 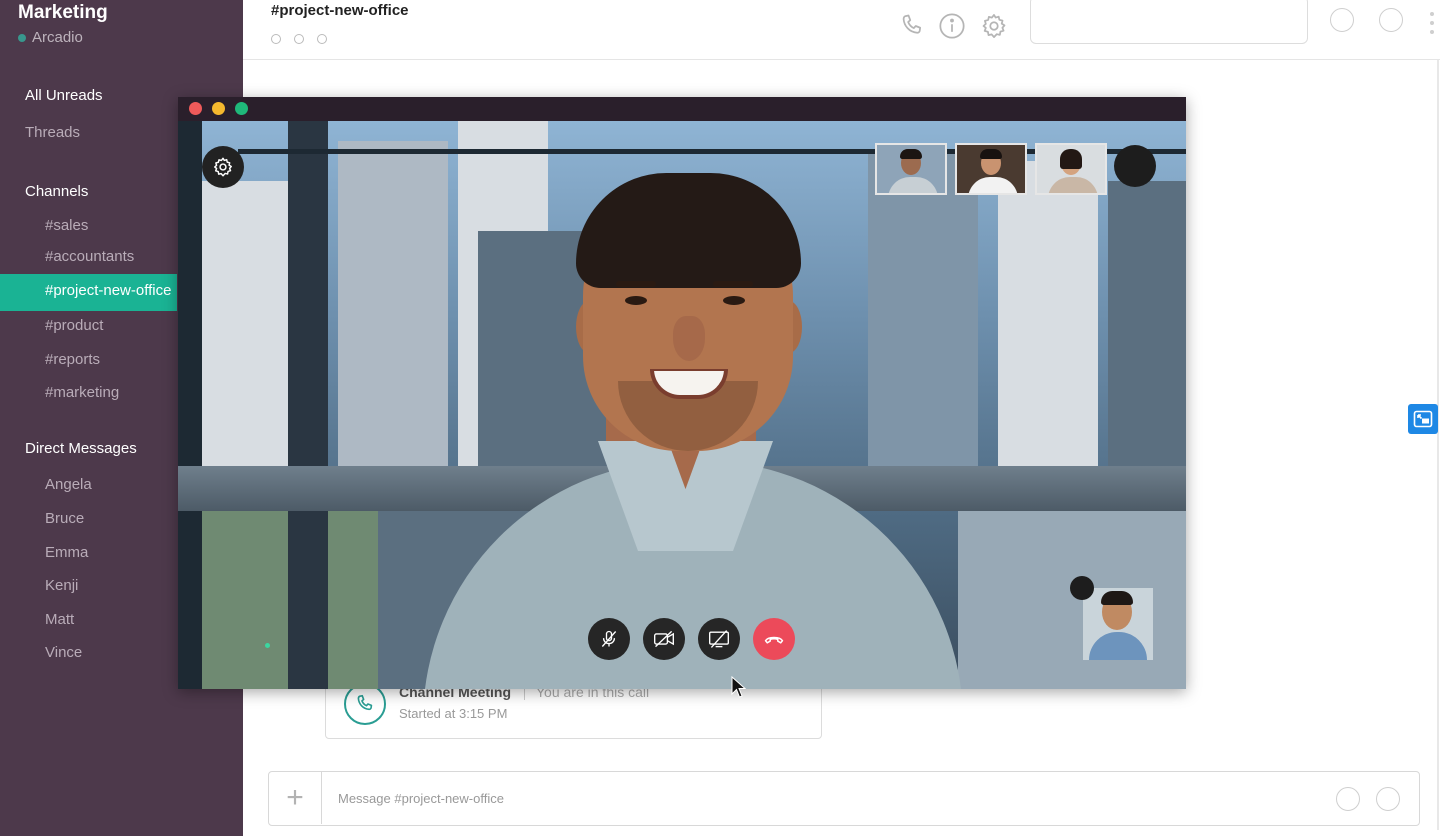 I want to click on self-view-video, so click(x=1118, y=624).